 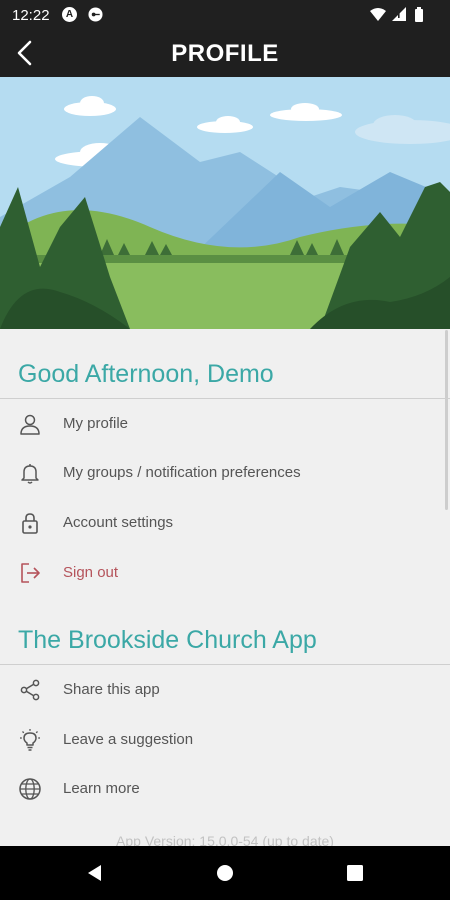 I want to click on battery-icon, so click(x=419, y=14).